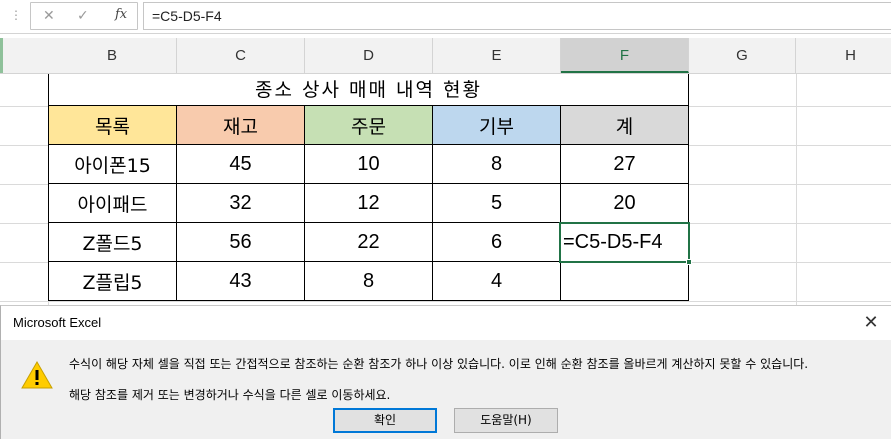  What do you see at coordinates (241, 242) in the screenshot?
I see `table-cell: 56` at bounding box center [241, 242].